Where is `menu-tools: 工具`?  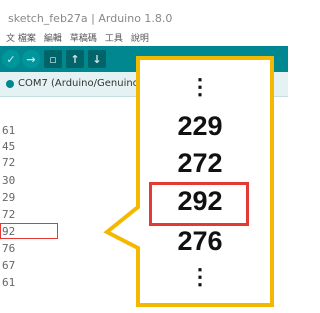
menu-tools: 工具 is located at coordinates (114, 39).